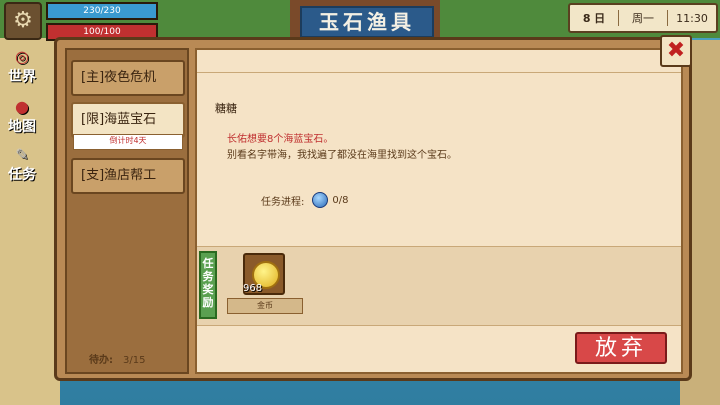 The height and width of the screenshot is (405, 720). I want to click on map-pin-icon: ●, so click(22, 106).